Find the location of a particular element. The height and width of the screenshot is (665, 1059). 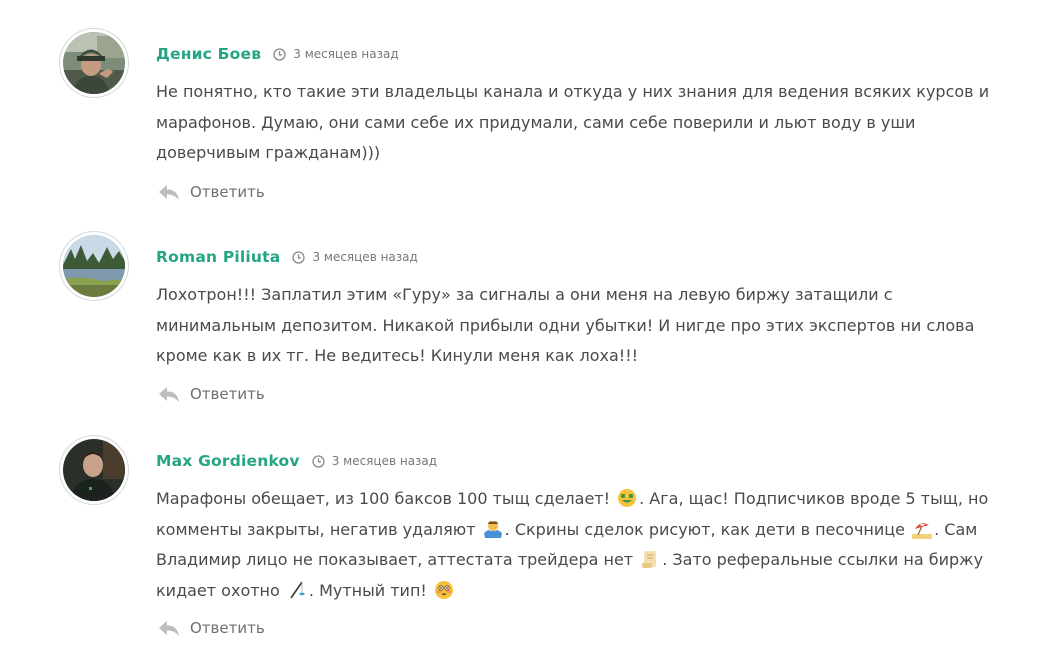

comment-meta: Roman Piliuta 3 месяцев назад is located at coordinates (287, 257).